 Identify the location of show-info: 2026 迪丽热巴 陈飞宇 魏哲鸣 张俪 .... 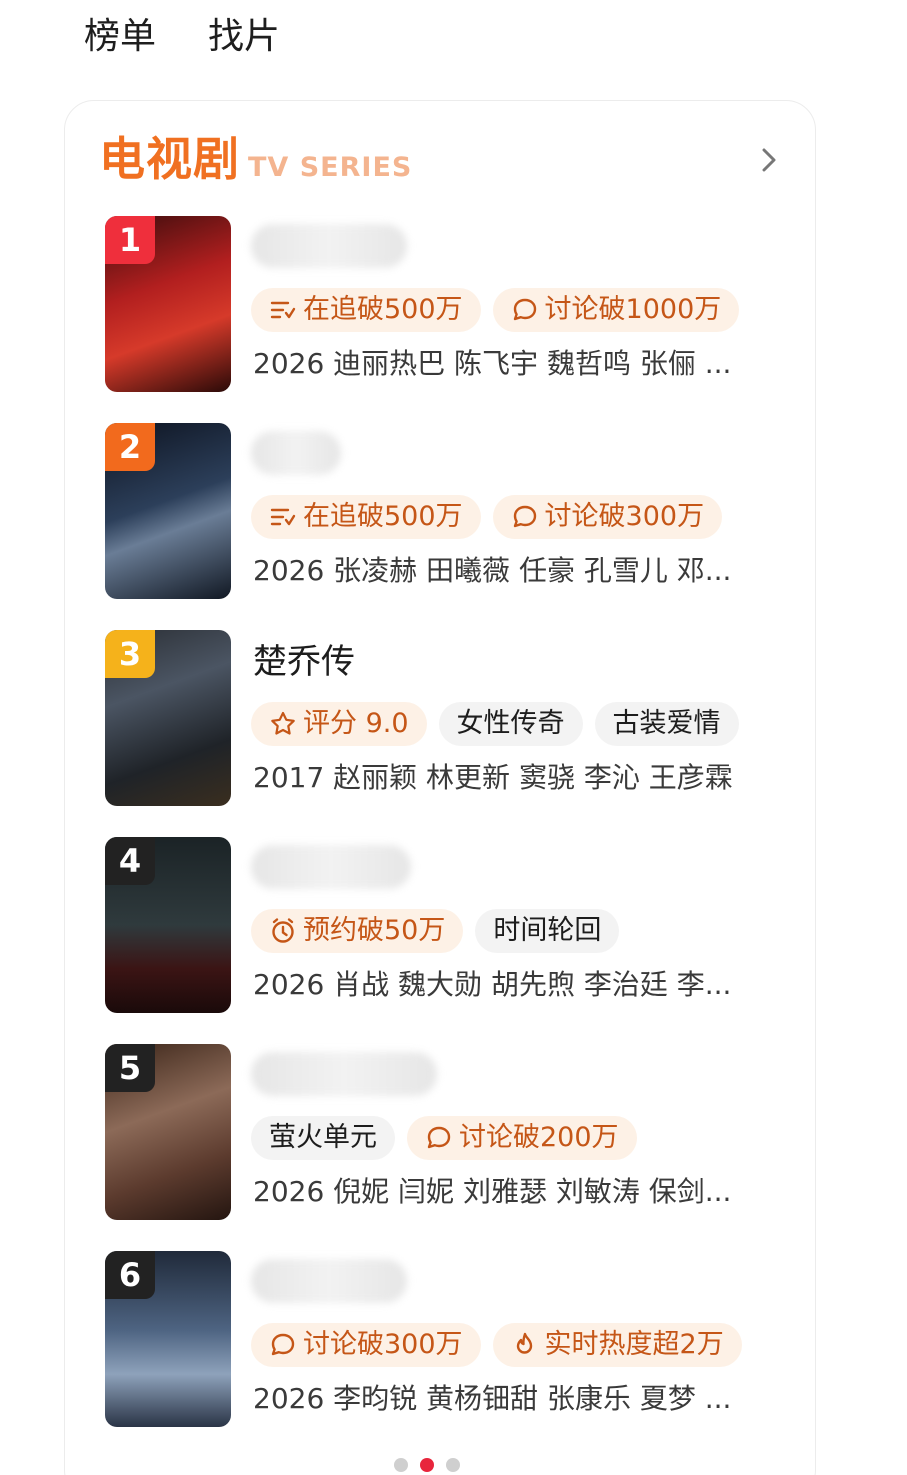
(492, 363).